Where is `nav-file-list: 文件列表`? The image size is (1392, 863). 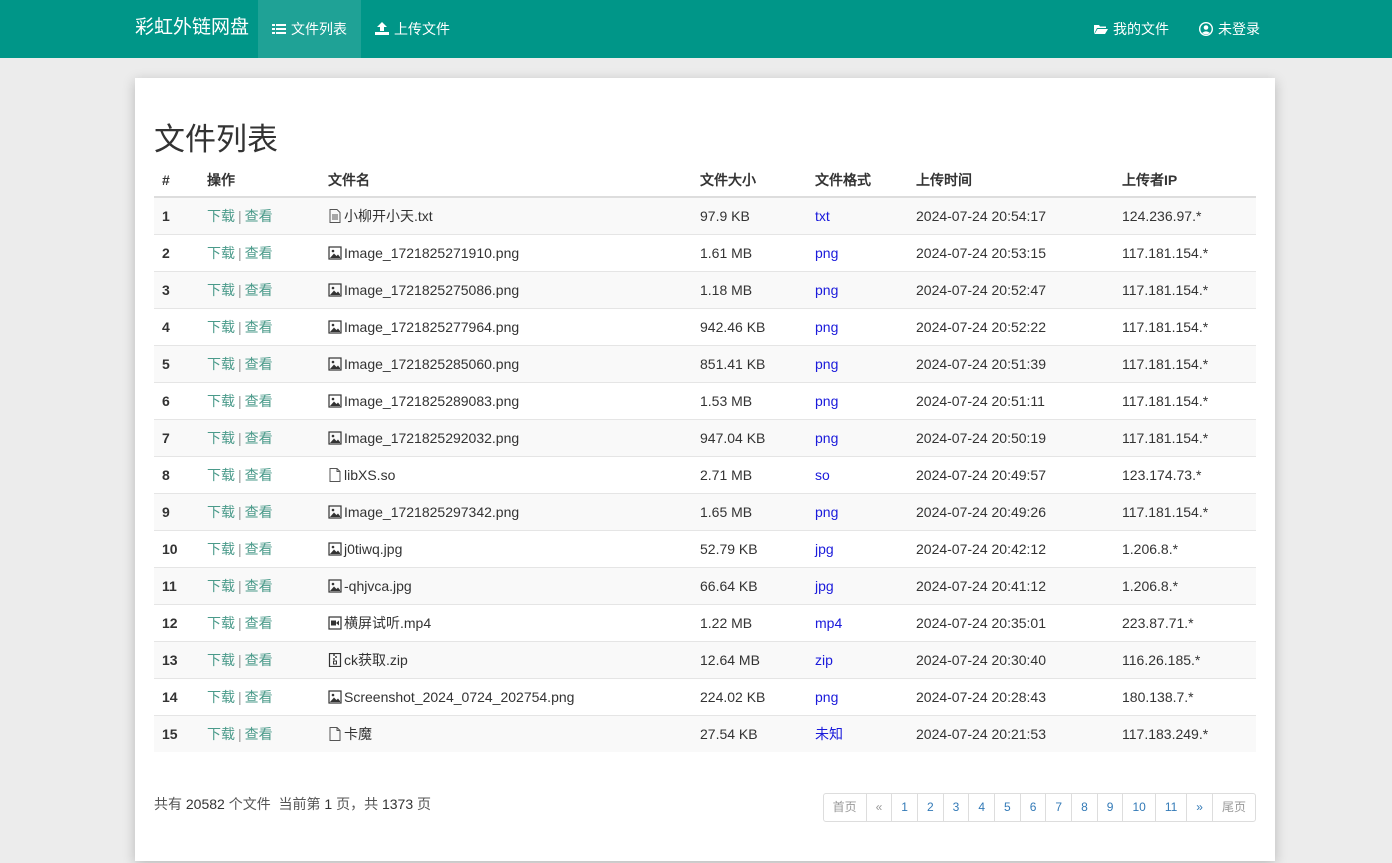 nav-file-list: 文件列表 is located at coordinates (309, 29).